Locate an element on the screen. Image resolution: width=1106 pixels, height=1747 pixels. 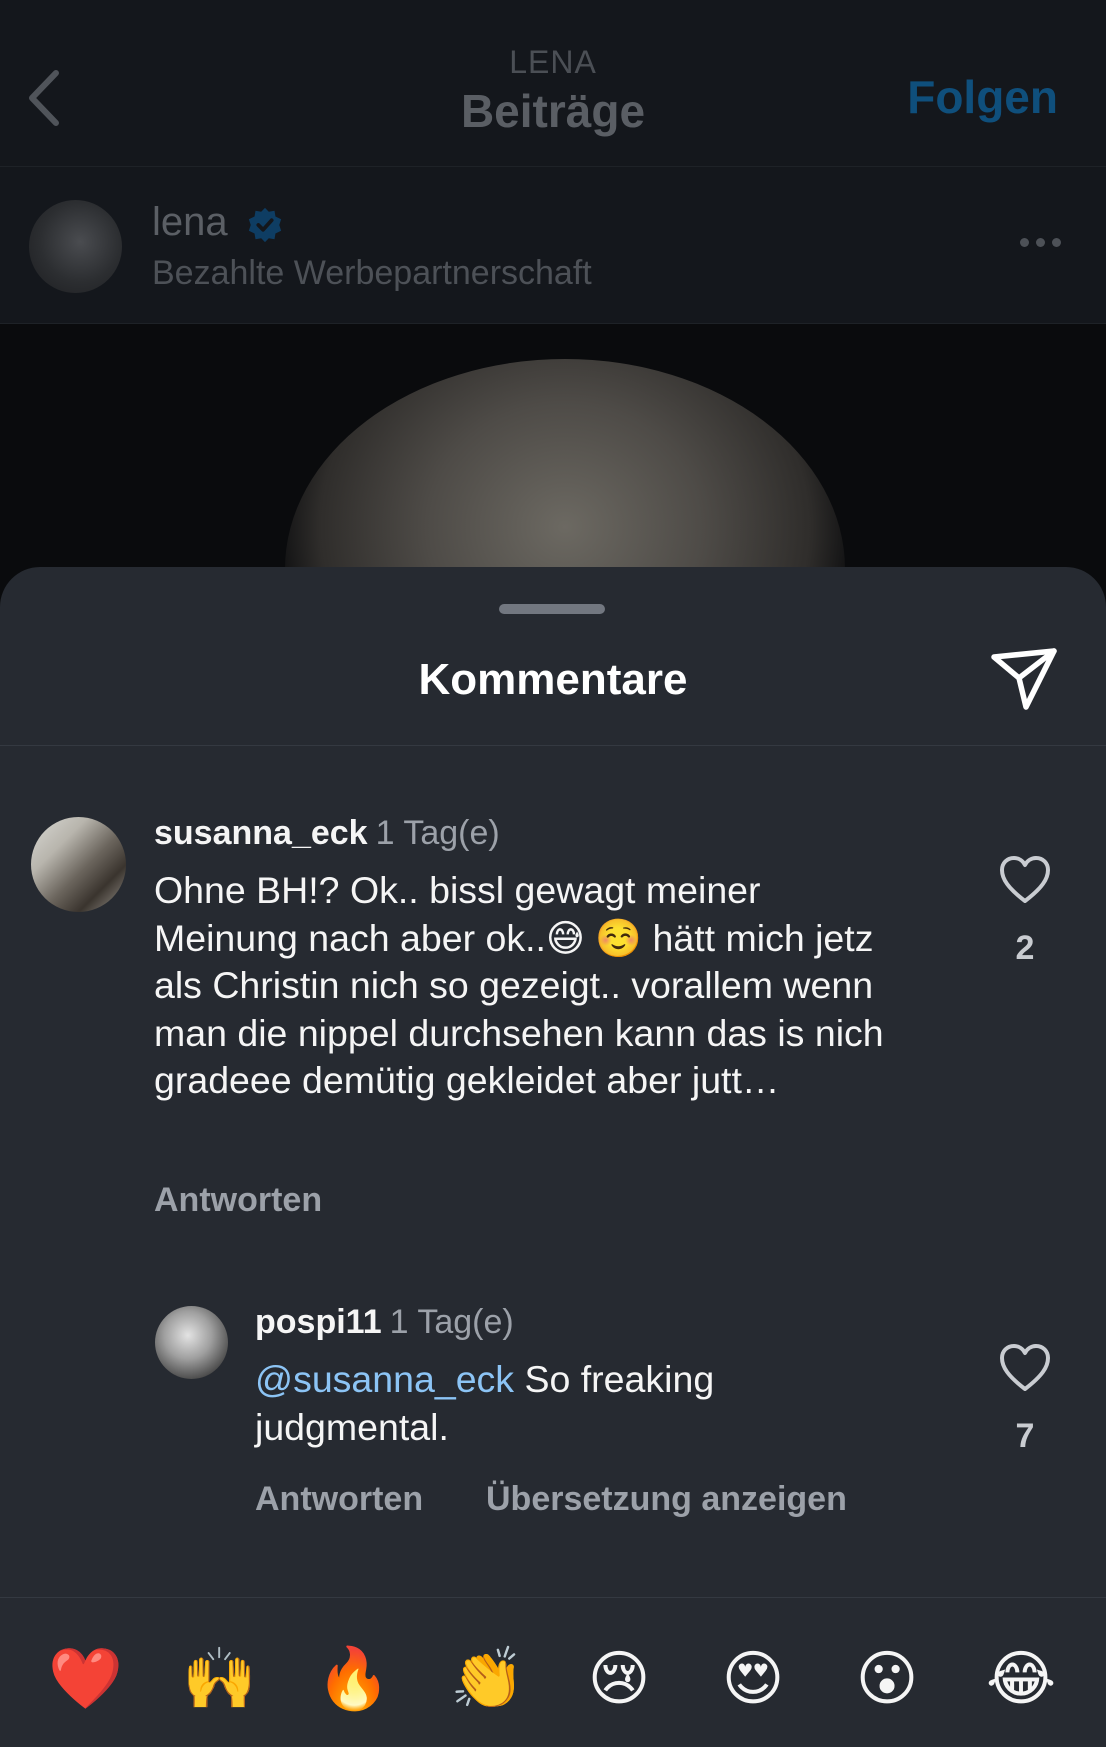
post-author-row is located at coordinates (553, 245).